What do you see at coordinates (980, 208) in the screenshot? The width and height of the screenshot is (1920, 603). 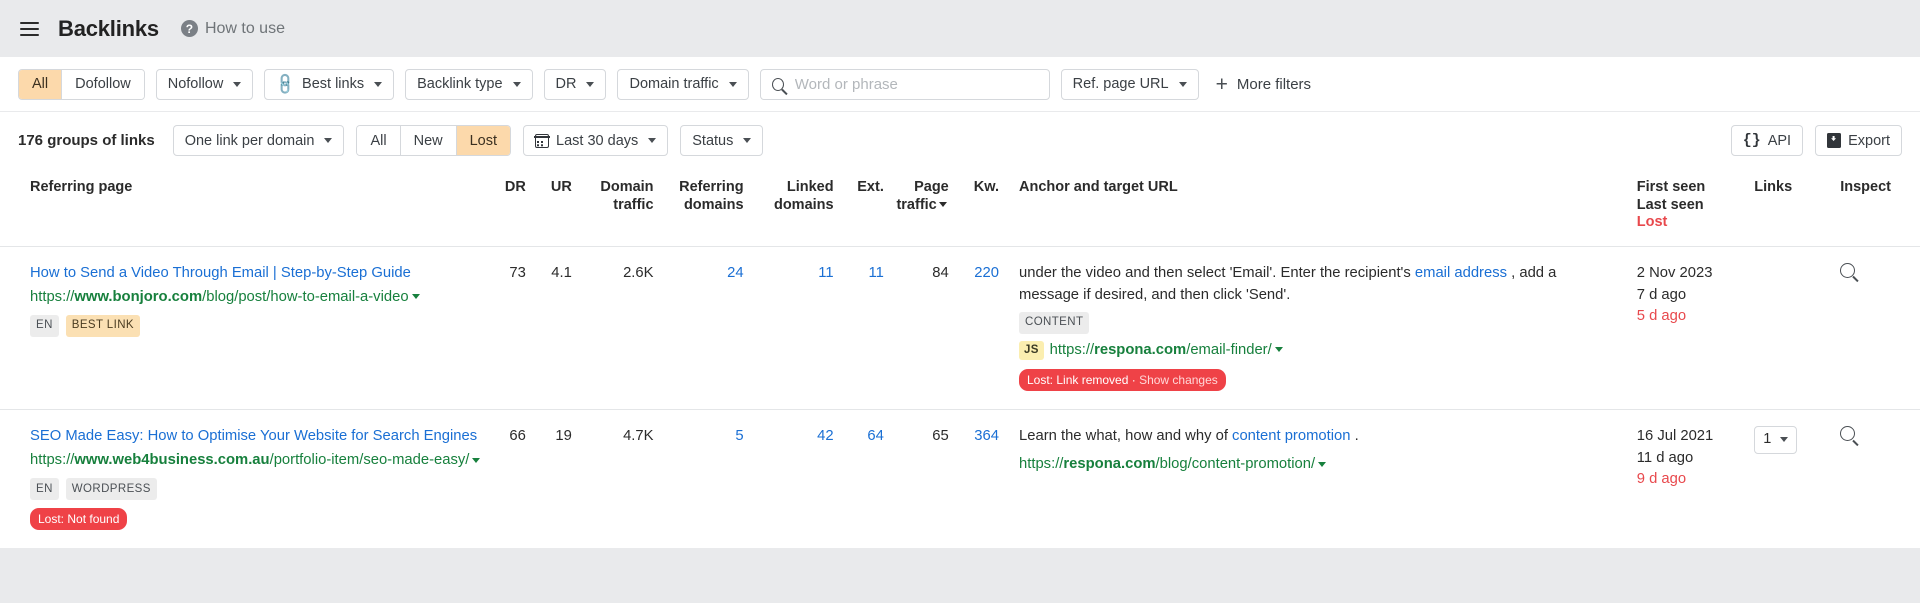 I see `col-kw: Kw.` at bounding box center [980, 208].